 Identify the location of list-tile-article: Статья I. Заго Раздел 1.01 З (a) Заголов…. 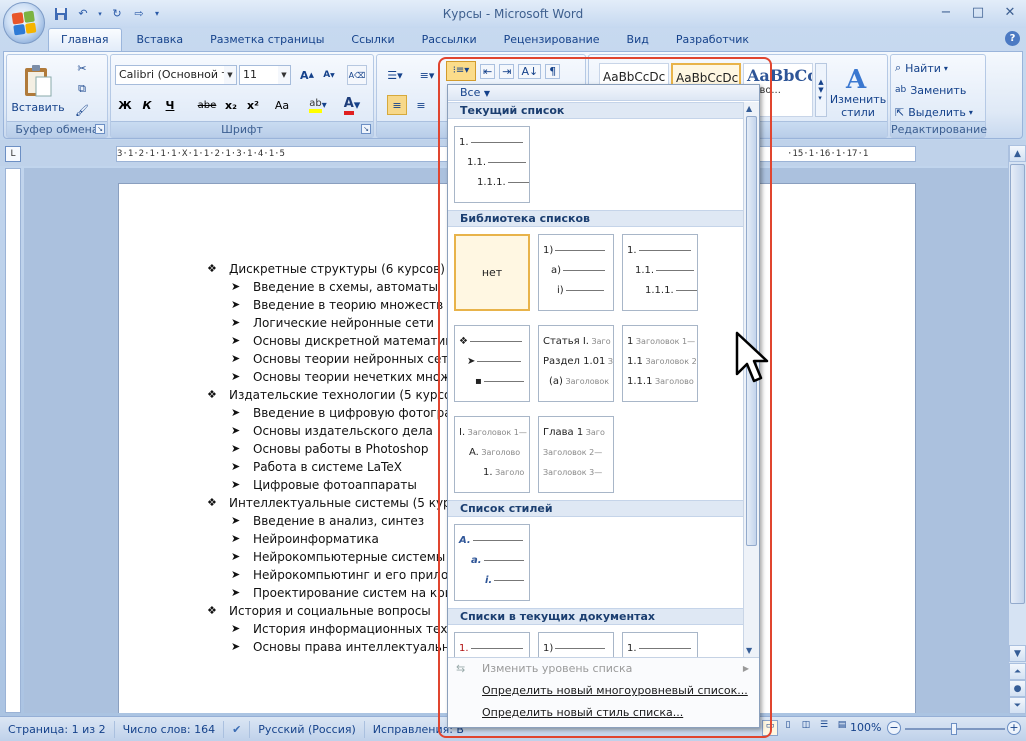
(576, 363).